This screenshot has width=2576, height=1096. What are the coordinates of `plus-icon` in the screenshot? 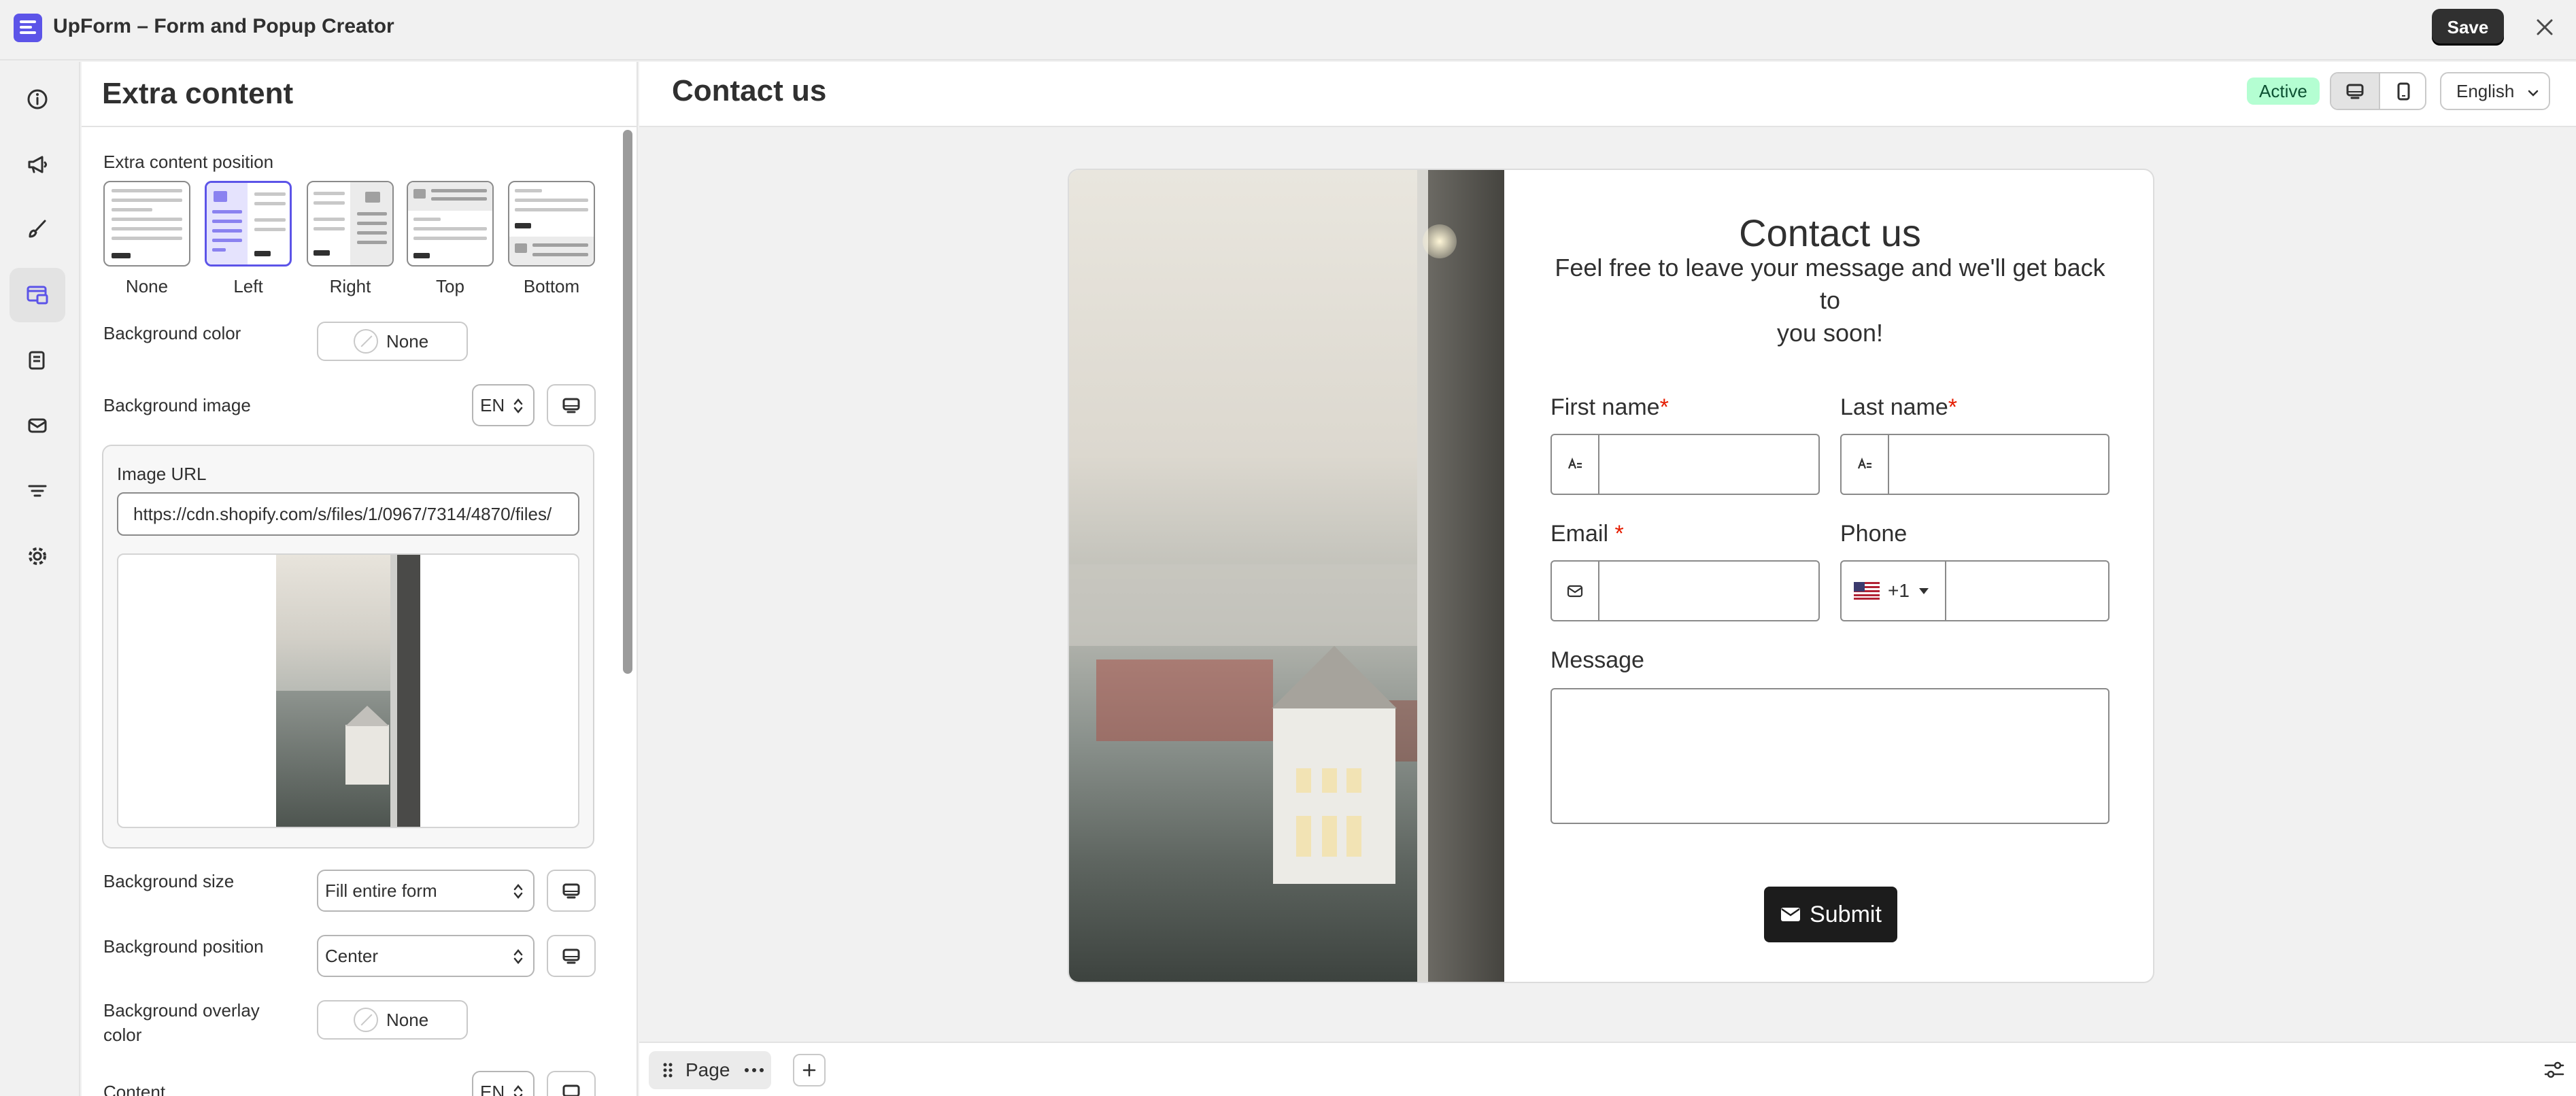 It's located at (809, 1070).